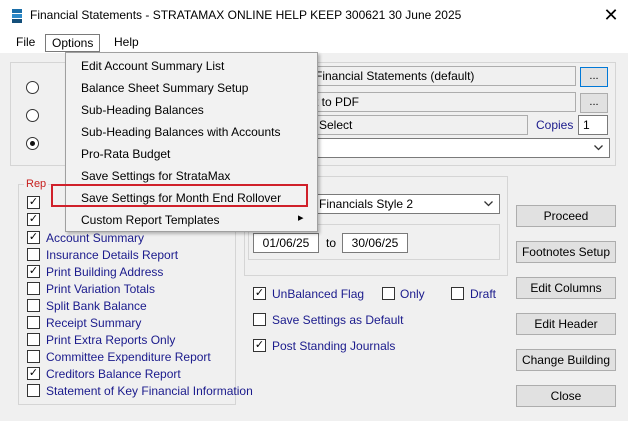  I want to click on checkbox-split-bank, so click(33, 305).